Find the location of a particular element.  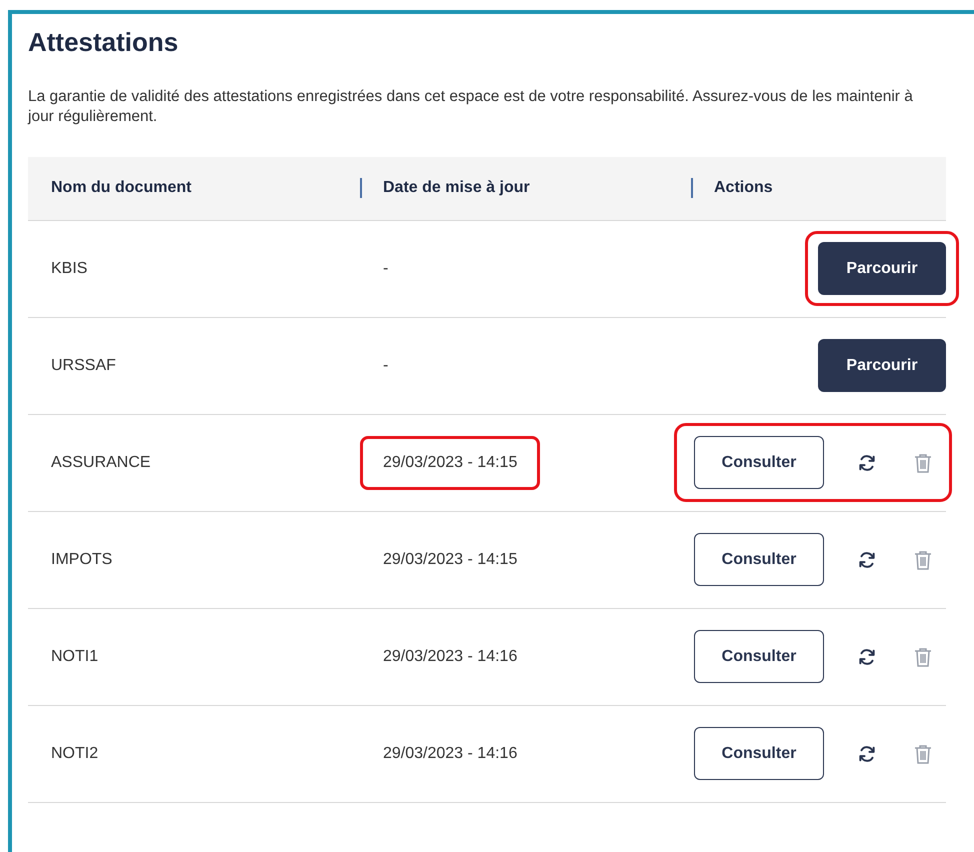

table-cell: 29/03/2023 - 14:15 is located at coordinates (450, 463).